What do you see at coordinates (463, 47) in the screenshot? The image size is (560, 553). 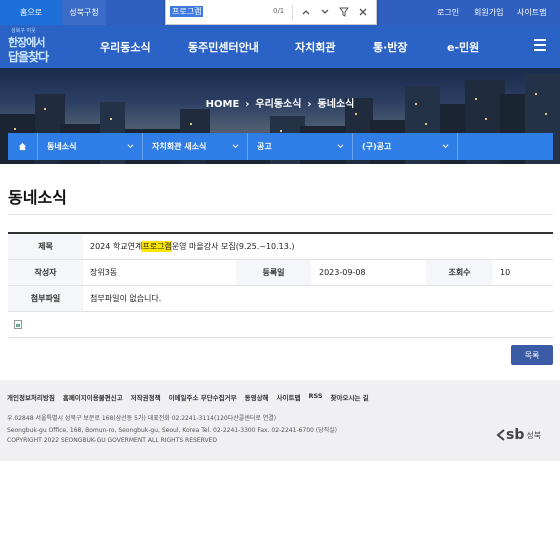 I see `nav-e-minwon: e-민원` at bounding box center [463, 47].